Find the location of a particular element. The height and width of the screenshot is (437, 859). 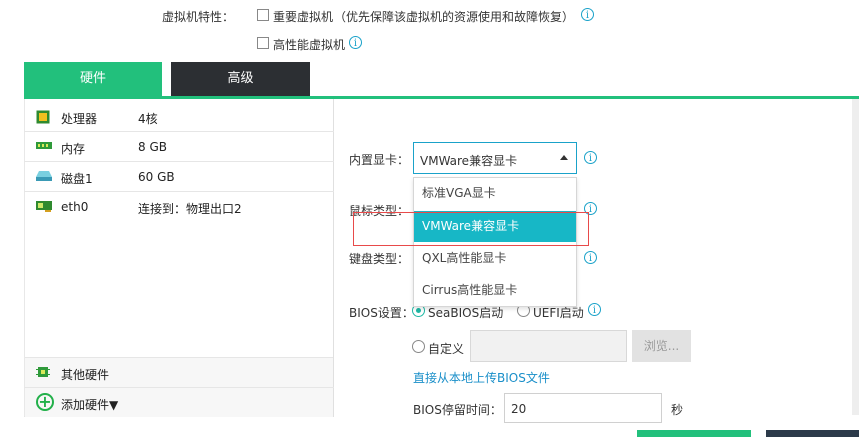

gpu-option-qxl: QXL高性能显卡 is located at coordinates (495, 258).